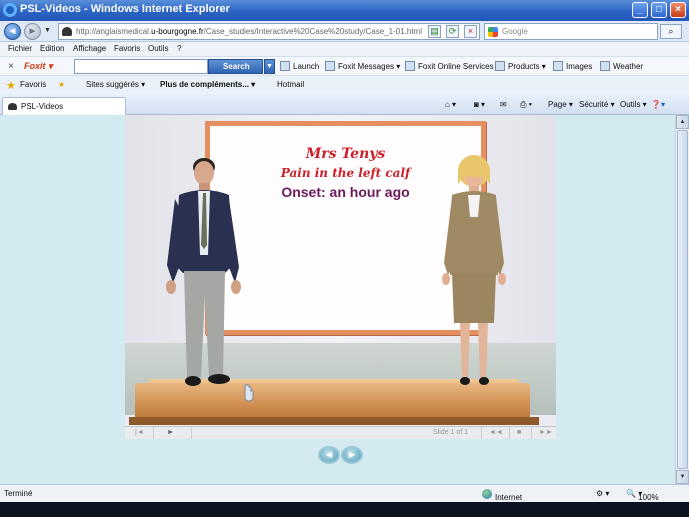 The width and height of the screenshot is (689, 517). What do you see at coordinates (519, 432) in the screenshot?
I see `stop-button: ■` at bounding box center [519, 432].